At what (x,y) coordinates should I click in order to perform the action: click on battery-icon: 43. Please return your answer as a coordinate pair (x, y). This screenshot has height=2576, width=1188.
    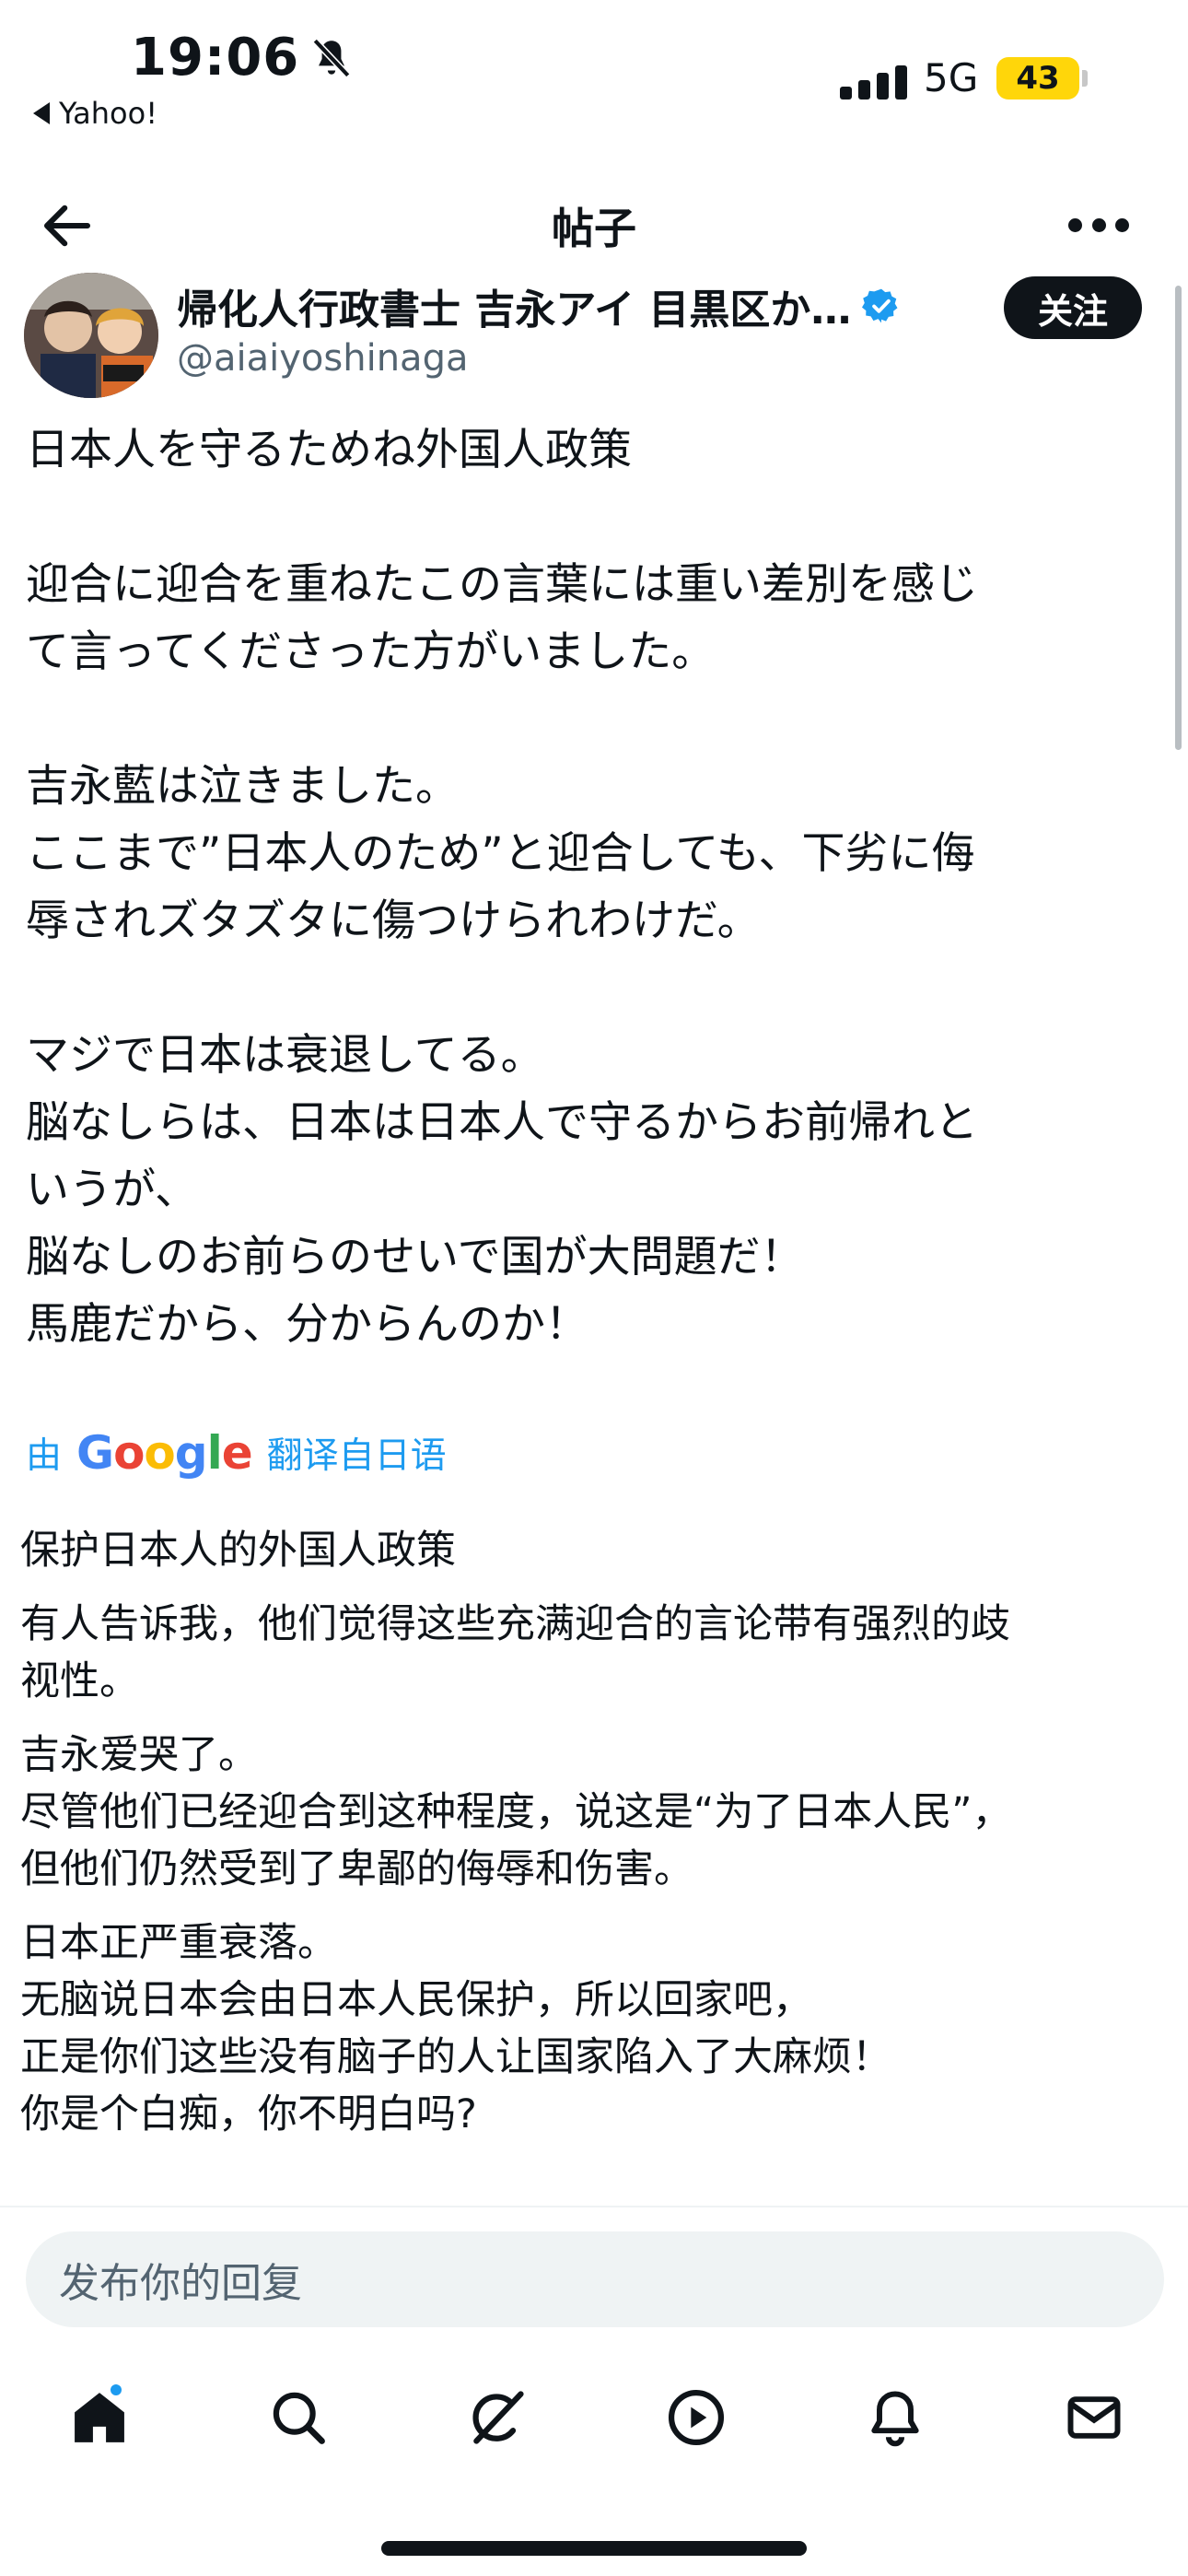
    Looking at the image, I should click on (1037, 78).